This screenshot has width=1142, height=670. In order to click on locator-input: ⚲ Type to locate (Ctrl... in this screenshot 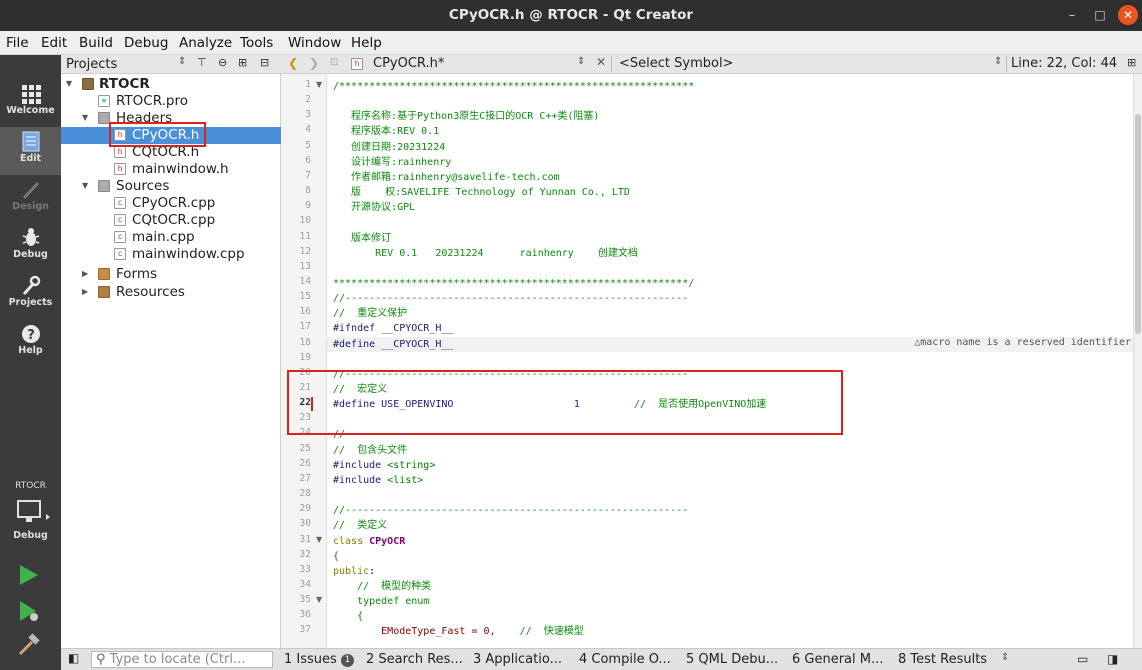, I will do `click(182, 659)`.